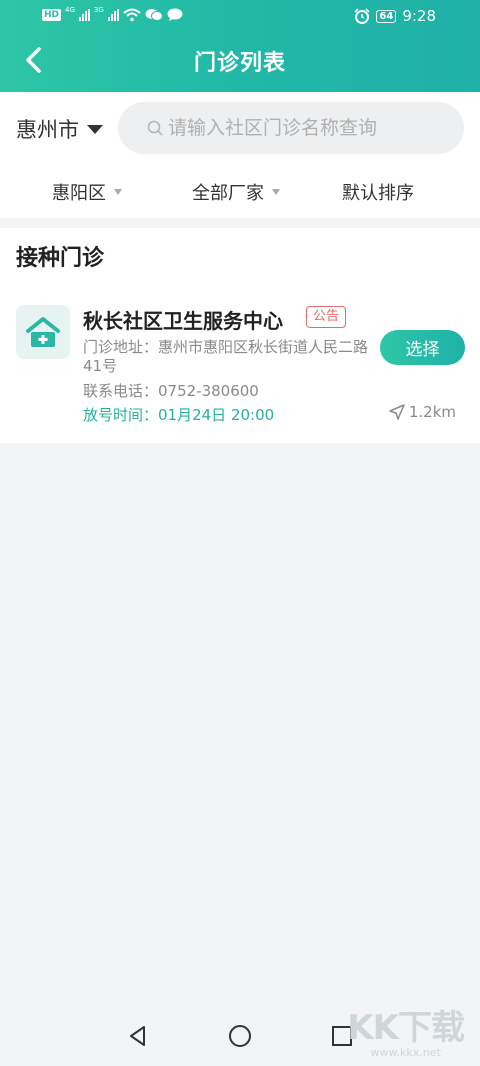 The height and width of the screenshot is (1066, 480). What do you see at coordinates (326, 317) in the screenshot?
I see `notice-badge: 公告` at bounding box center [326, 317].